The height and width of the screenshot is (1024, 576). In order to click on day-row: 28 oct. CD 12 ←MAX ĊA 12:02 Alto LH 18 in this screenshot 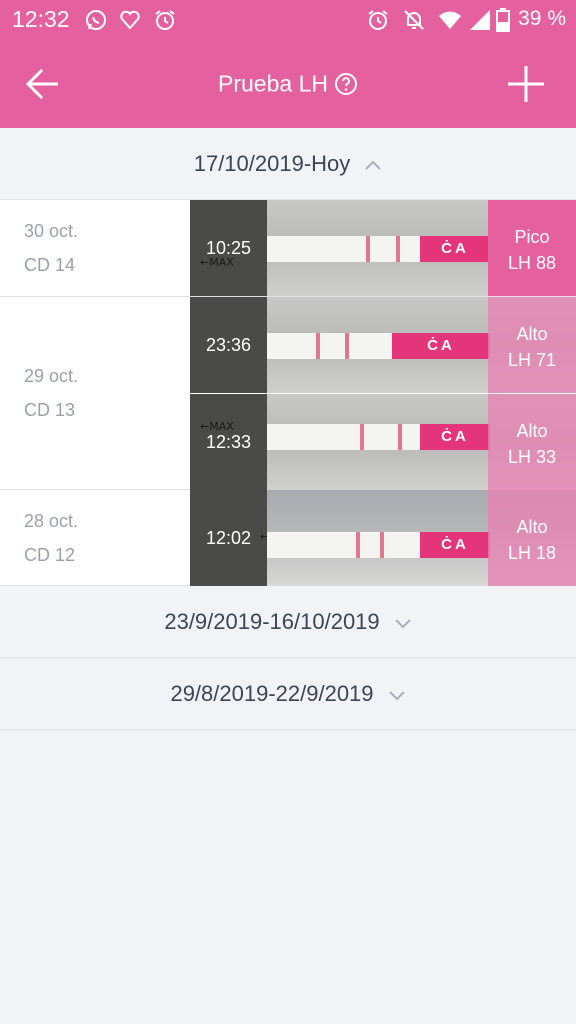, I will do `click(288, 538)`.